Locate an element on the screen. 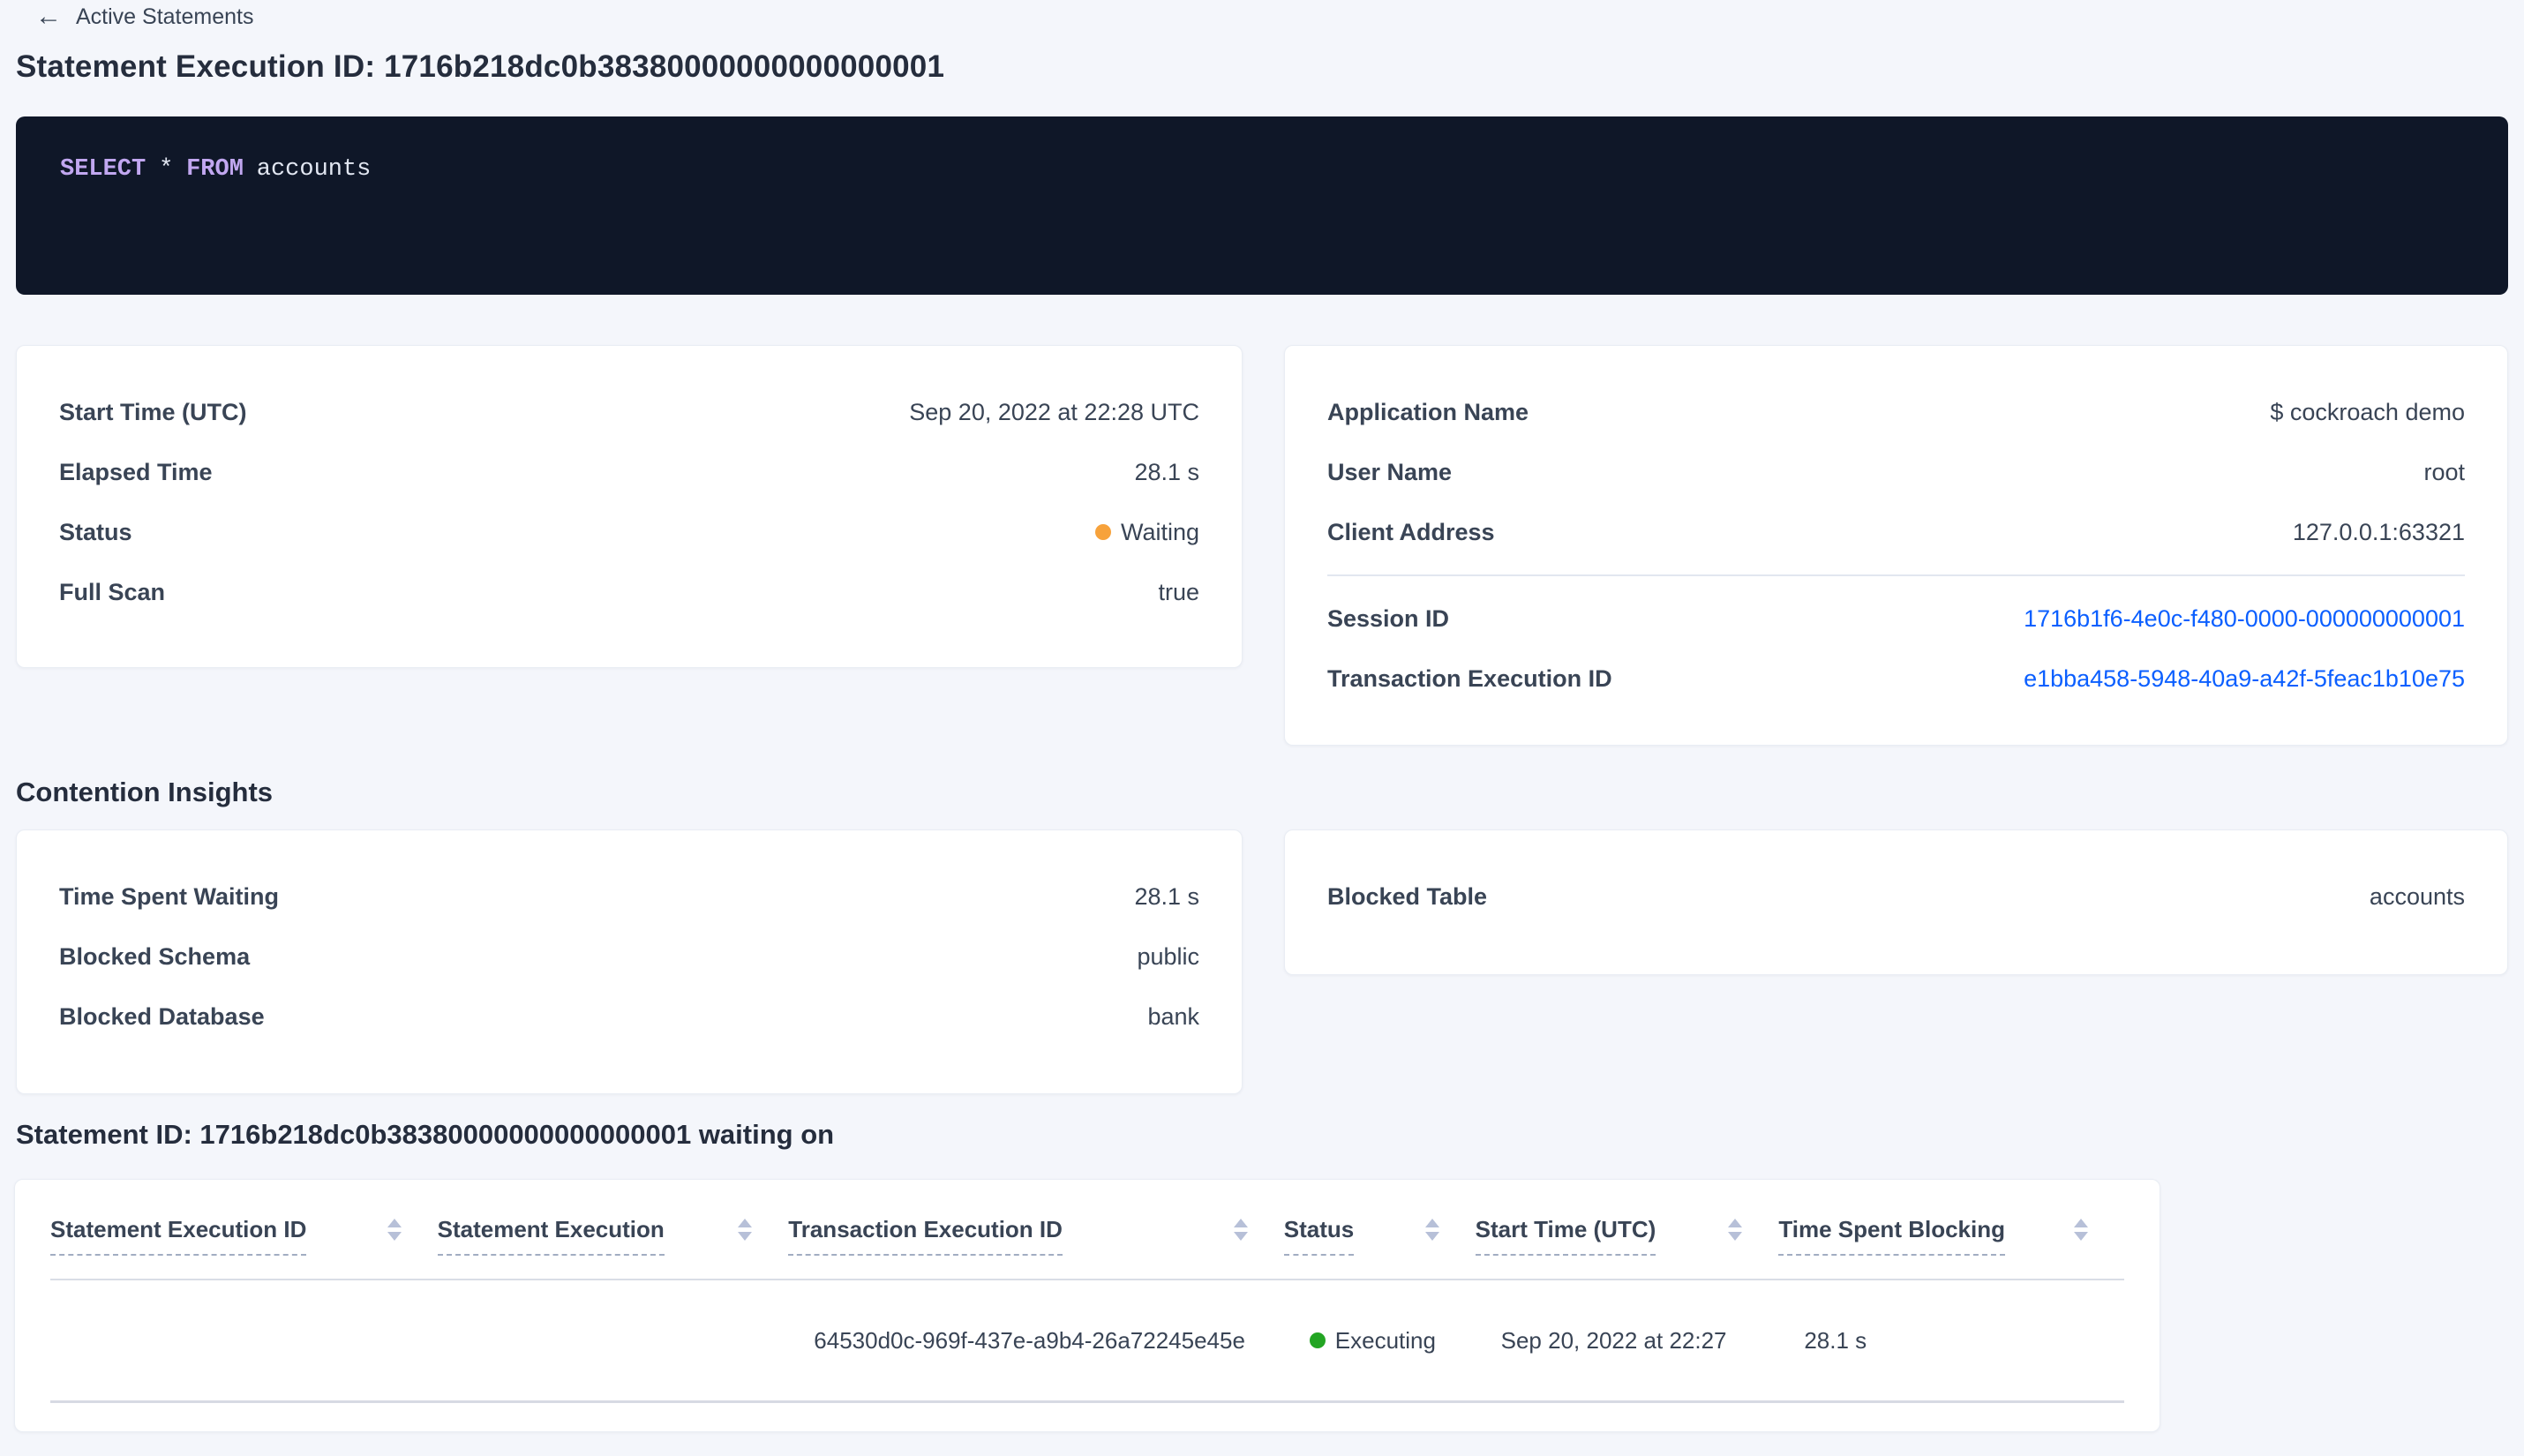  time-spent-waiting-label: Time Spent Waiting is located at coordinates (169, 896).